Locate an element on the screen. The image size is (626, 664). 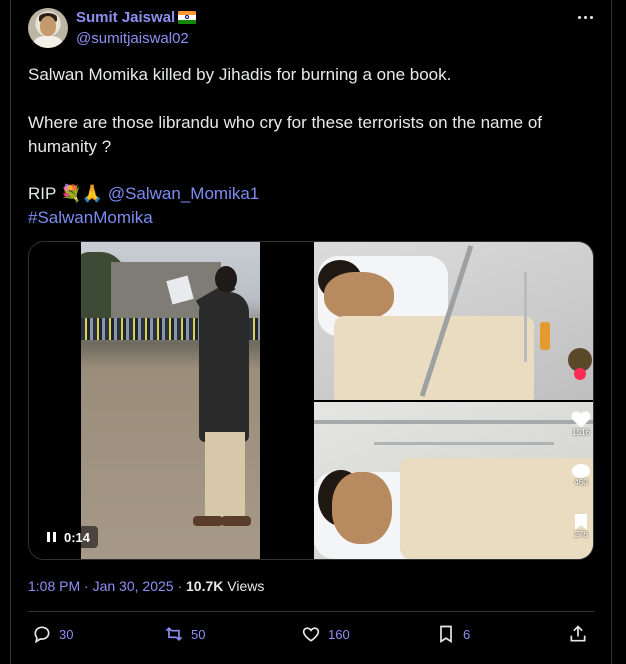
overlay-bookmark: 276 is located at coordinates (581, 526).